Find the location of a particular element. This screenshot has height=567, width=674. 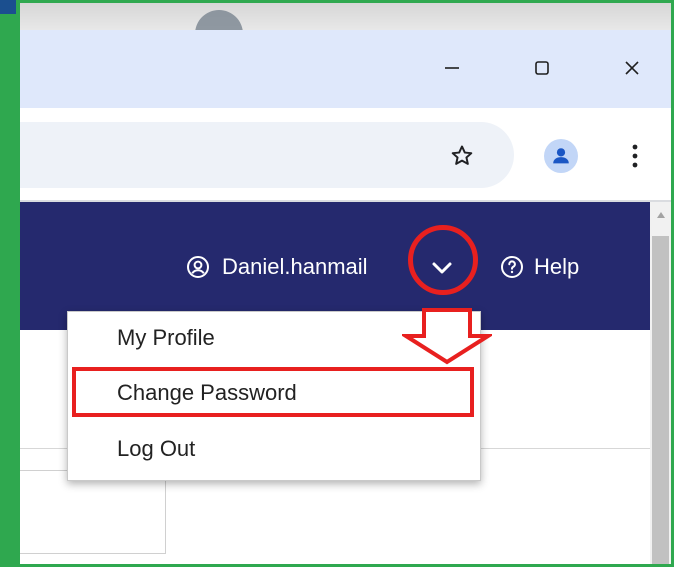

triangle-up-icon is located at coordinates (660, 215).